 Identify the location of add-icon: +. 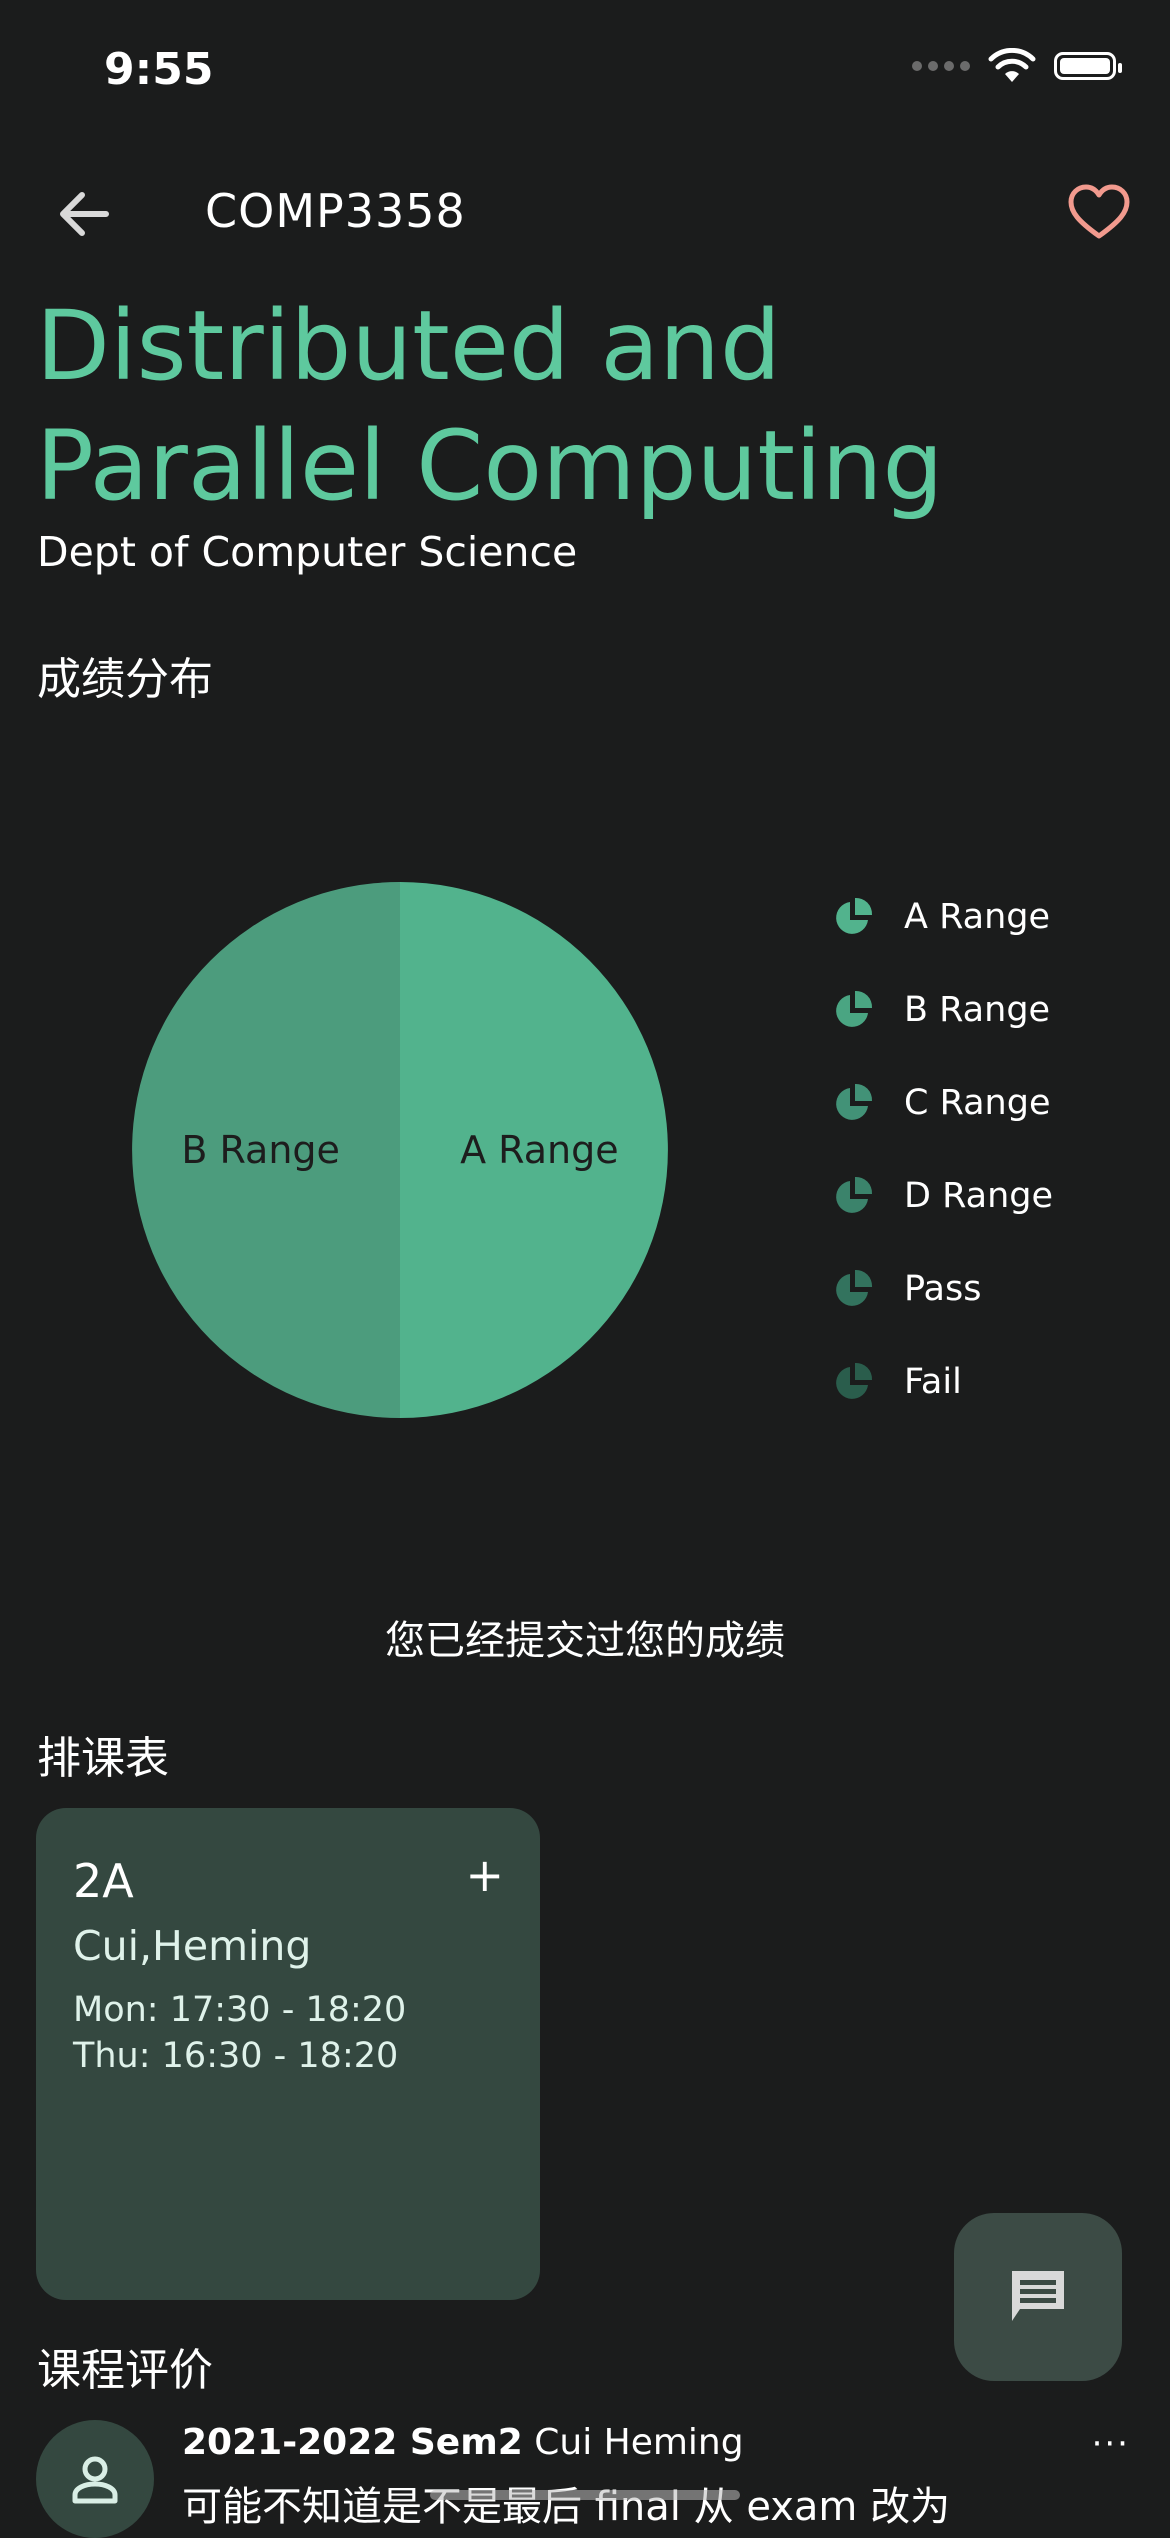
(484, 1875).